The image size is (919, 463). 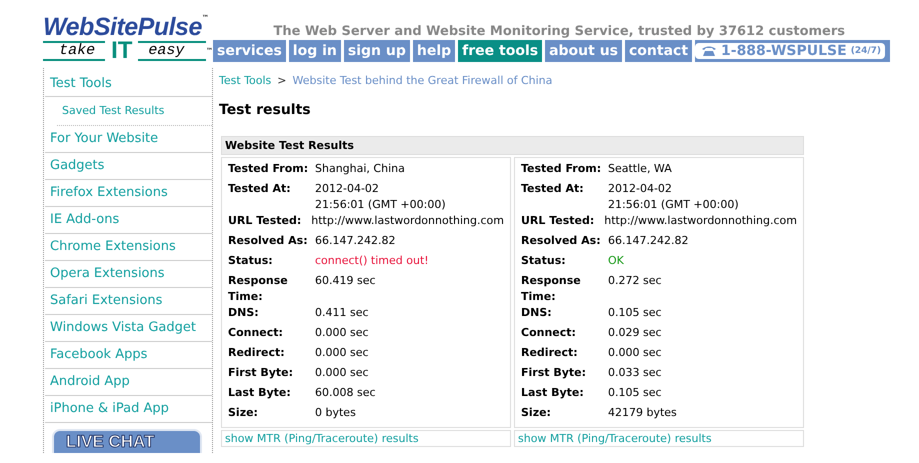 What do you see at coordinates (128, 139) in the screenshot?
I see `sidebar-link: For Your Website` at bounding box center [128, 139].